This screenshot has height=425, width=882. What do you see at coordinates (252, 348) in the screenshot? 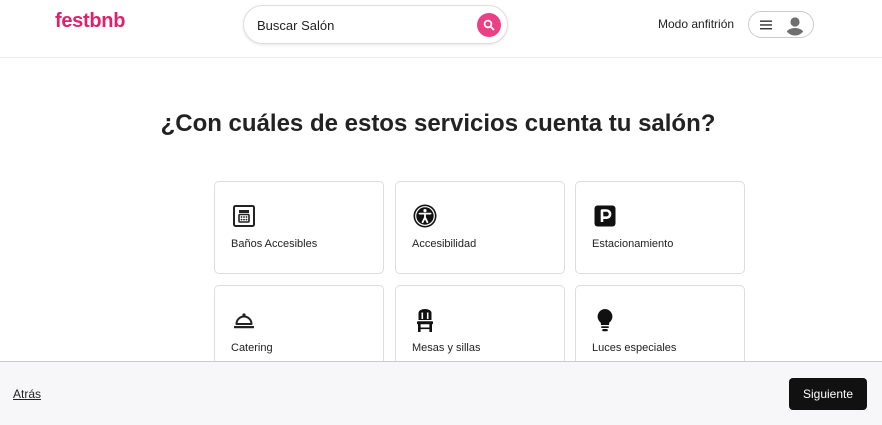
I see `service-label: Catering` at bounding box center [252, 348].